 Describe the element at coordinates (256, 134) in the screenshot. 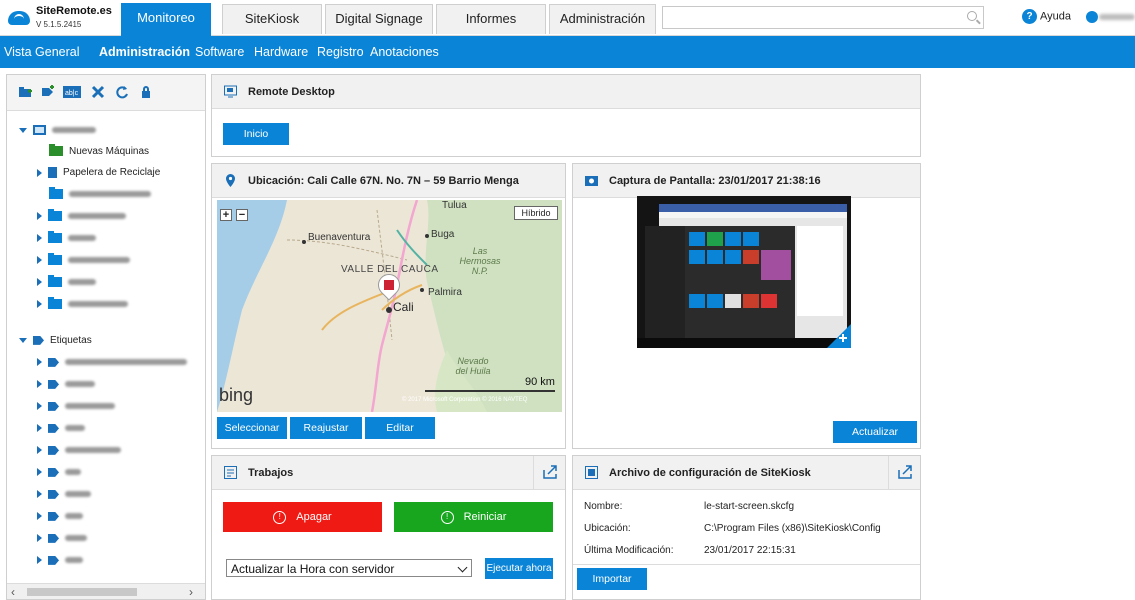

I see `start-remote-button: Inicio` at that location.